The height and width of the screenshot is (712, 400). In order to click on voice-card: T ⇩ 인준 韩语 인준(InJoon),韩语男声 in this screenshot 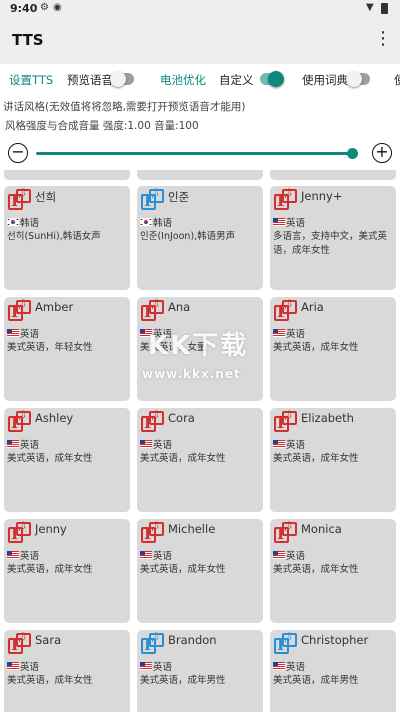, I will do `click(200, 238)`.